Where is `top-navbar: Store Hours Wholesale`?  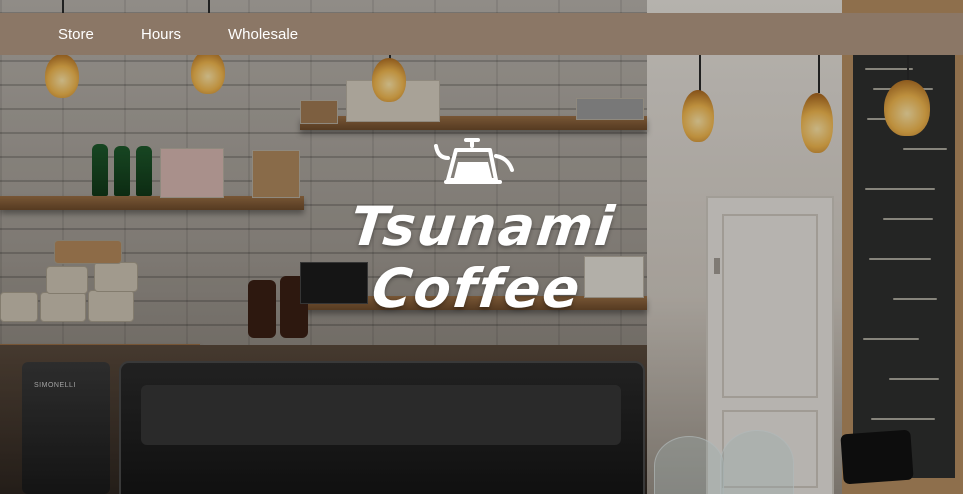
top-navbar: Store Hours Wholesale is located at coordinates (481, 34).